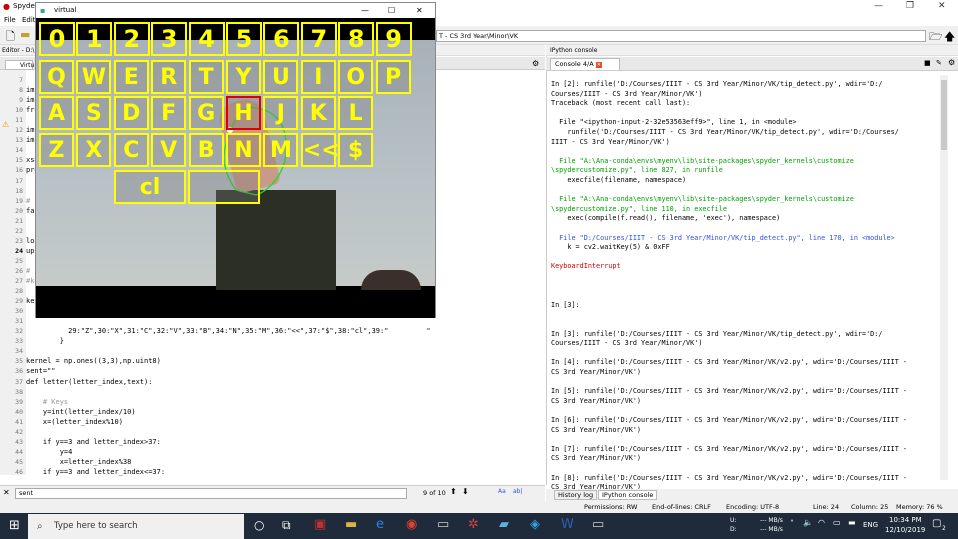  Describe the element at coordinates (56, 77) in the screenshot. I see `key-Q: Q` at that location.